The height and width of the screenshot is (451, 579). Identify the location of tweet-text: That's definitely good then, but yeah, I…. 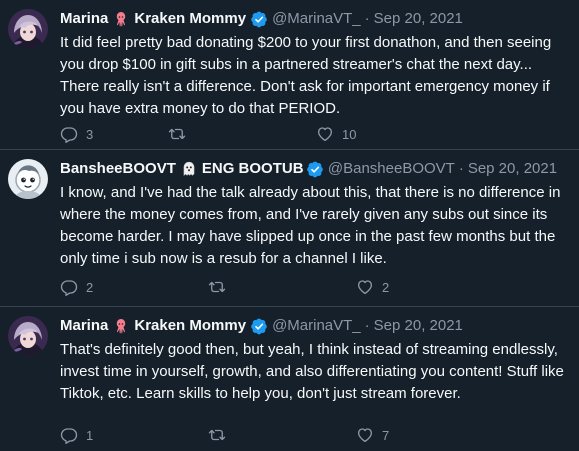
(312, 371).